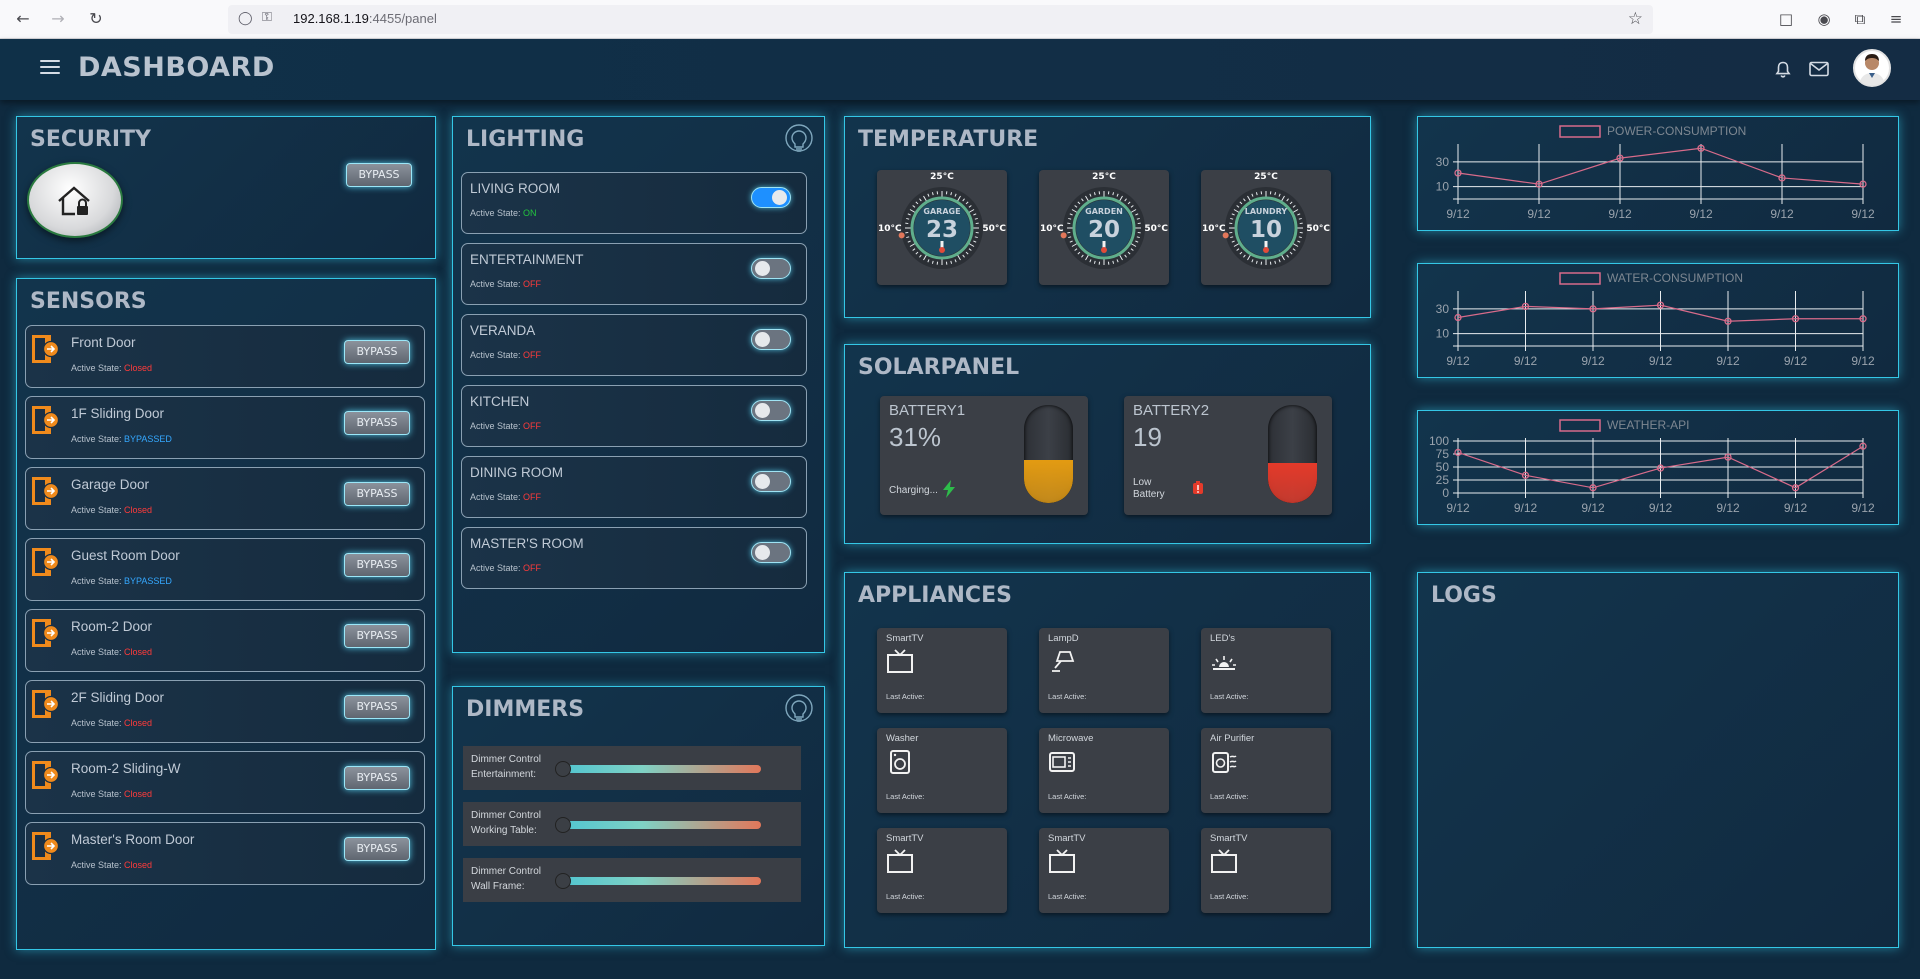 The width and height of the screenshot is (1920, 979). Describe the element at coordinates (245, 18) in the screenshot. I see `shield-icon: ◯` at that location.